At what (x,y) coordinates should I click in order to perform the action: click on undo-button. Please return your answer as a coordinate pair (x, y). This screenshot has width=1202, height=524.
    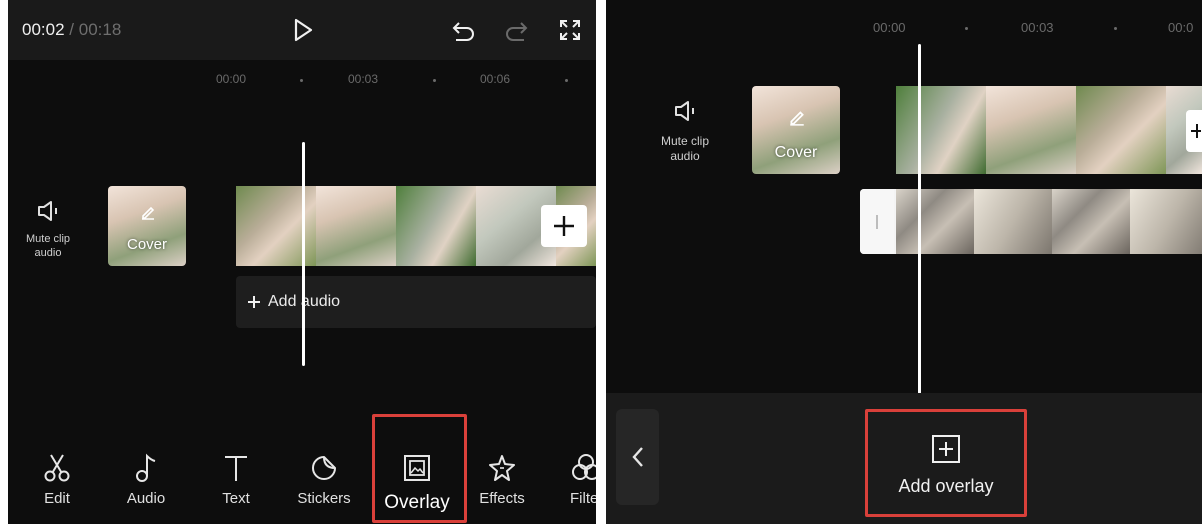
    Looking at the image, I should click on (463, 31).